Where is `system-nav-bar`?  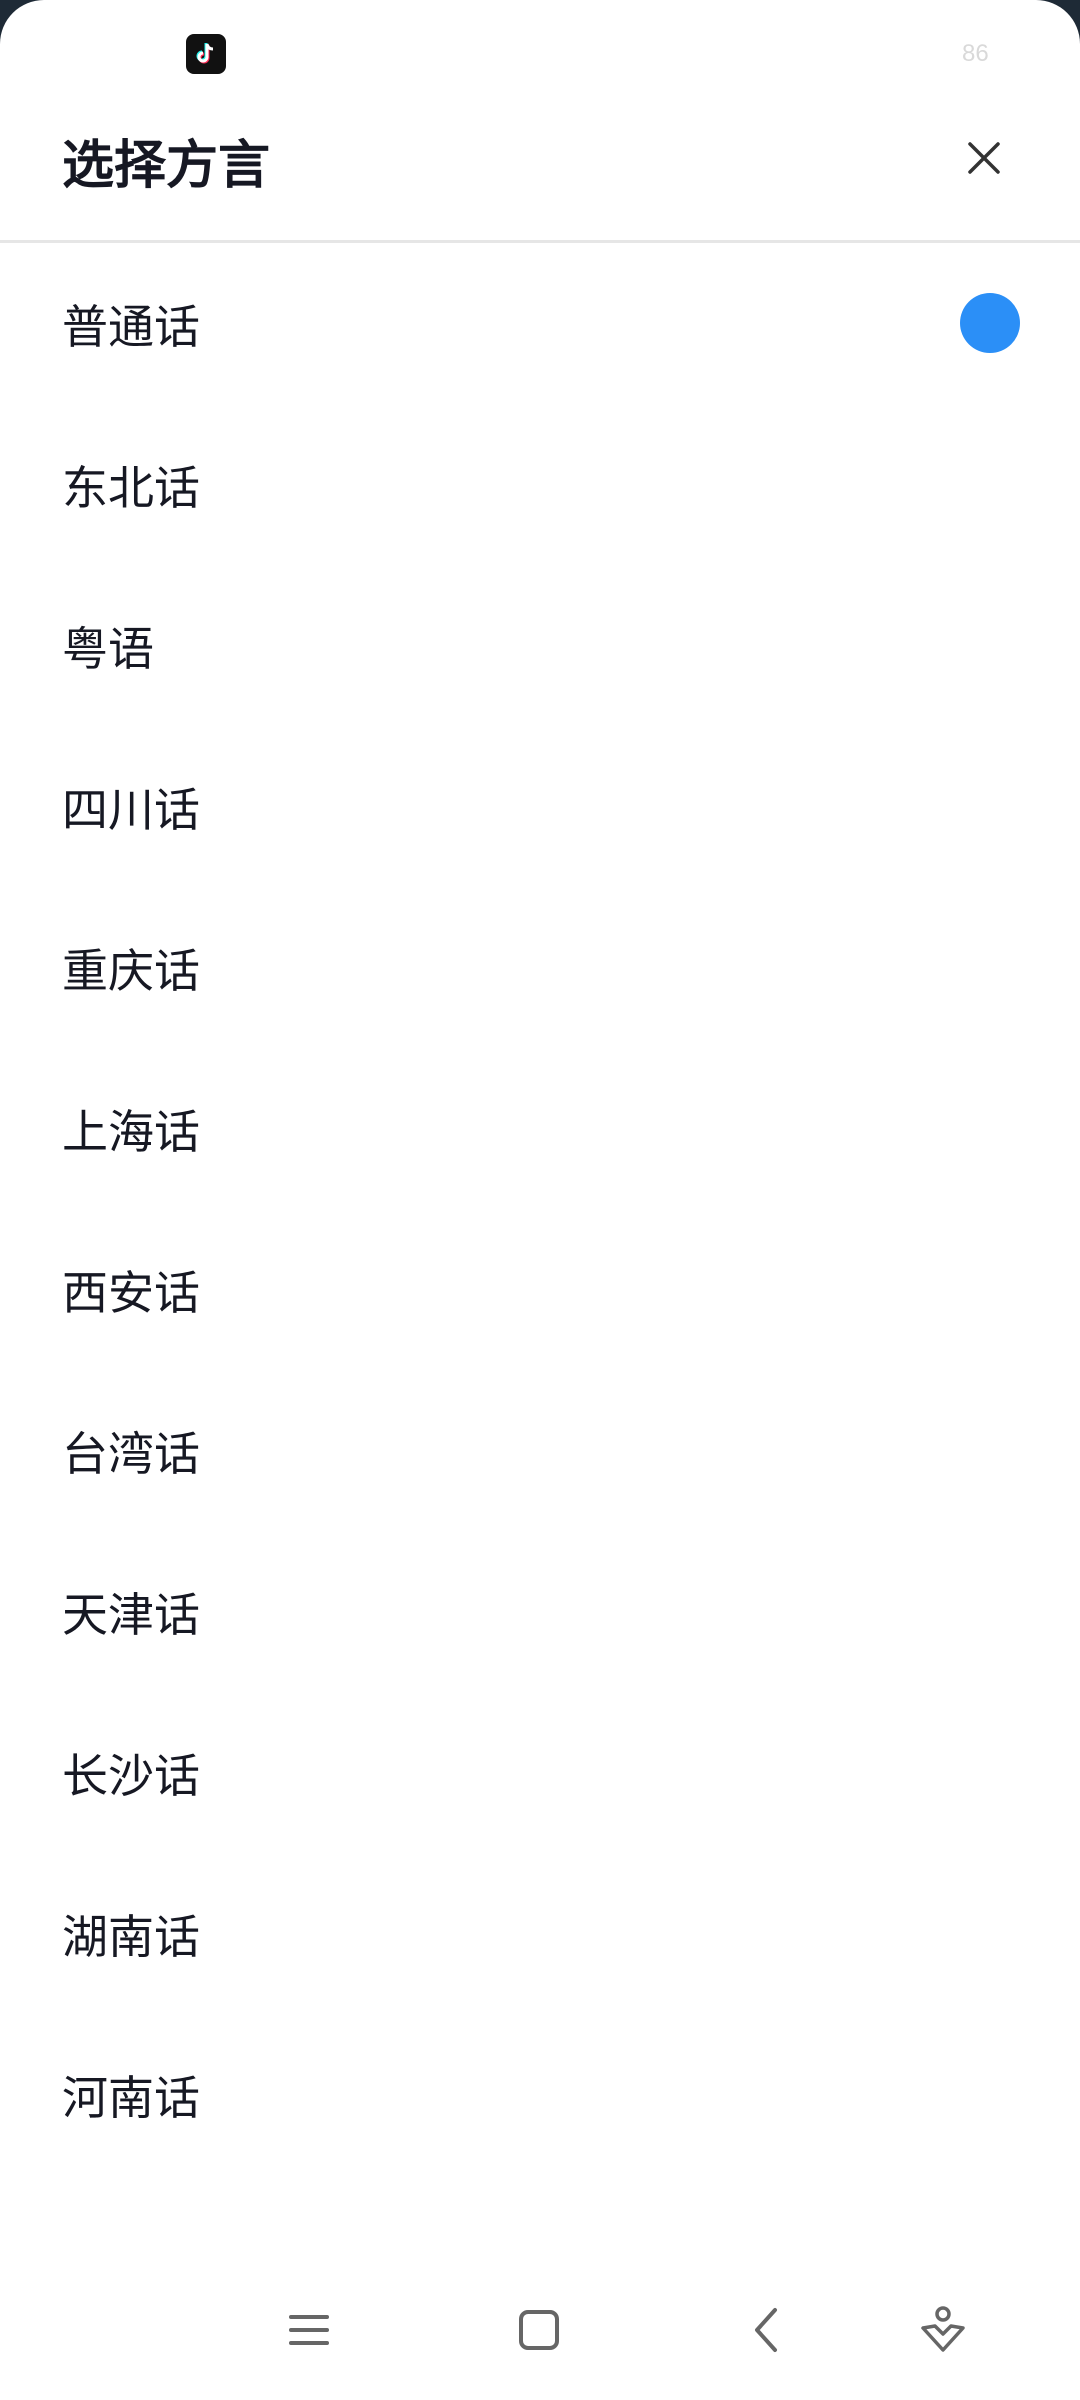 system-nav-bar is located at coordinates (540, 2335).